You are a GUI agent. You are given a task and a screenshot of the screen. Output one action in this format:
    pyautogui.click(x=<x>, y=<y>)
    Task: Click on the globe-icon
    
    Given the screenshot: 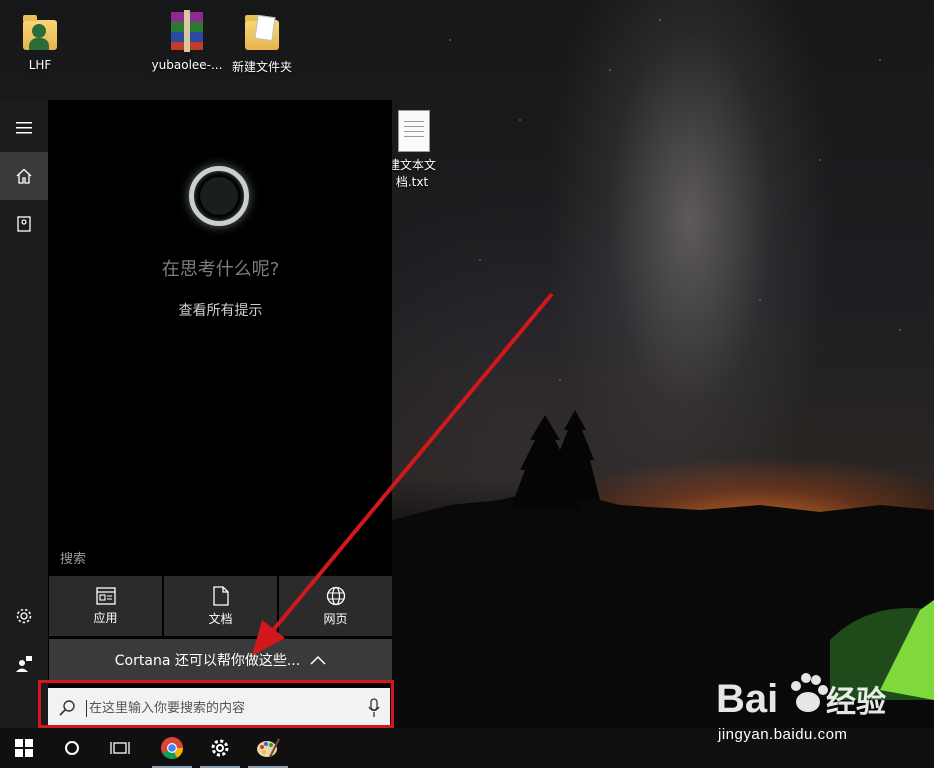 What is the action you would take?
    pyautogui.click(x=335, y=595)
    